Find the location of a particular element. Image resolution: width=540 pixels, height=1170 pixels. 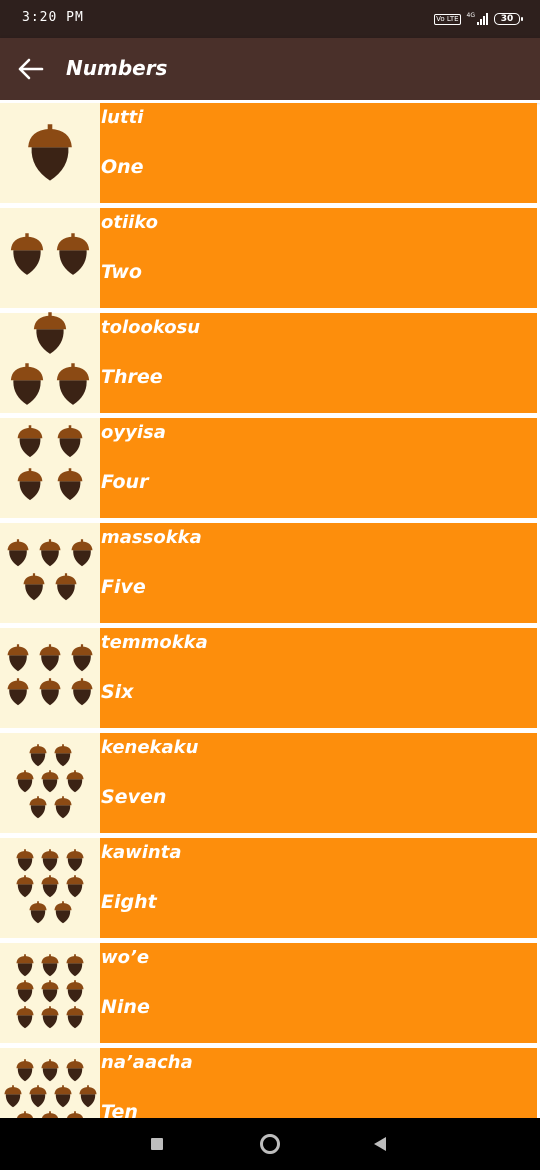

number-list-item: oyyisa Four is located at coordinates (270, 467).